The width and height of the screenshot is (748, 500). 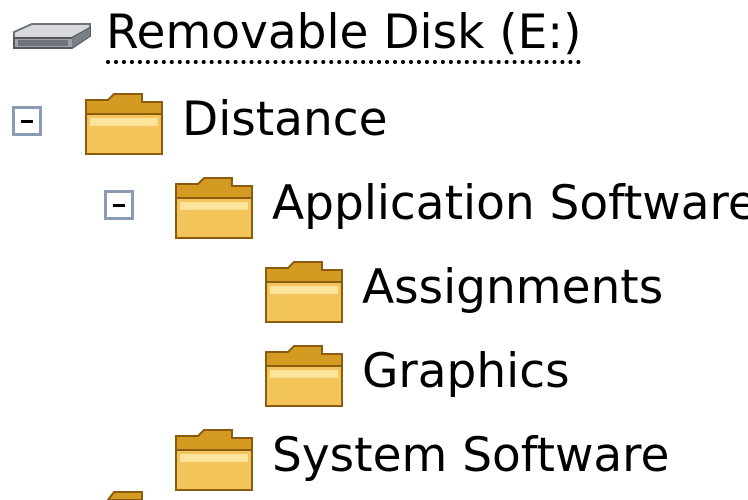 I want to click on tree-item-label: Graphics, so click(x=466, y=371).